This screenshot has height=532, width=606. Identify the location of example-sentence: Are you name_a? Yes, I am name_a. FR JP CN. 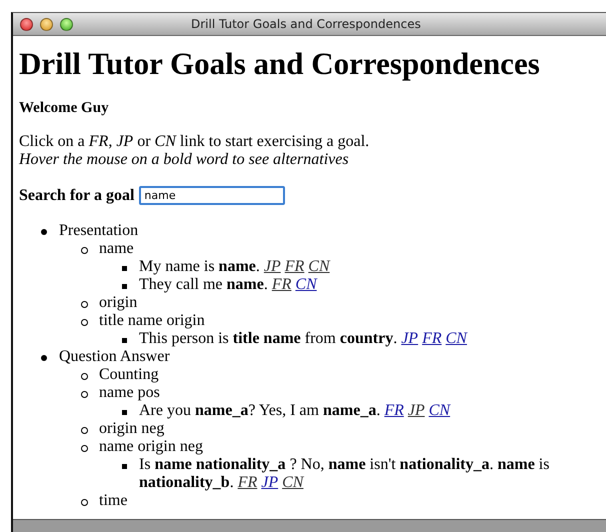
(295, 411).